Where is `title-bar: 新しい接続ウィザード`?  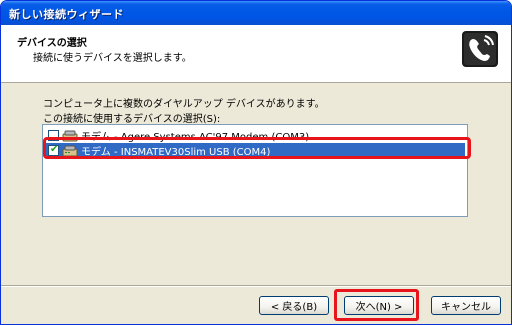
title-bar: 新しい接続ウィザード is located at coordinates (256, 13).